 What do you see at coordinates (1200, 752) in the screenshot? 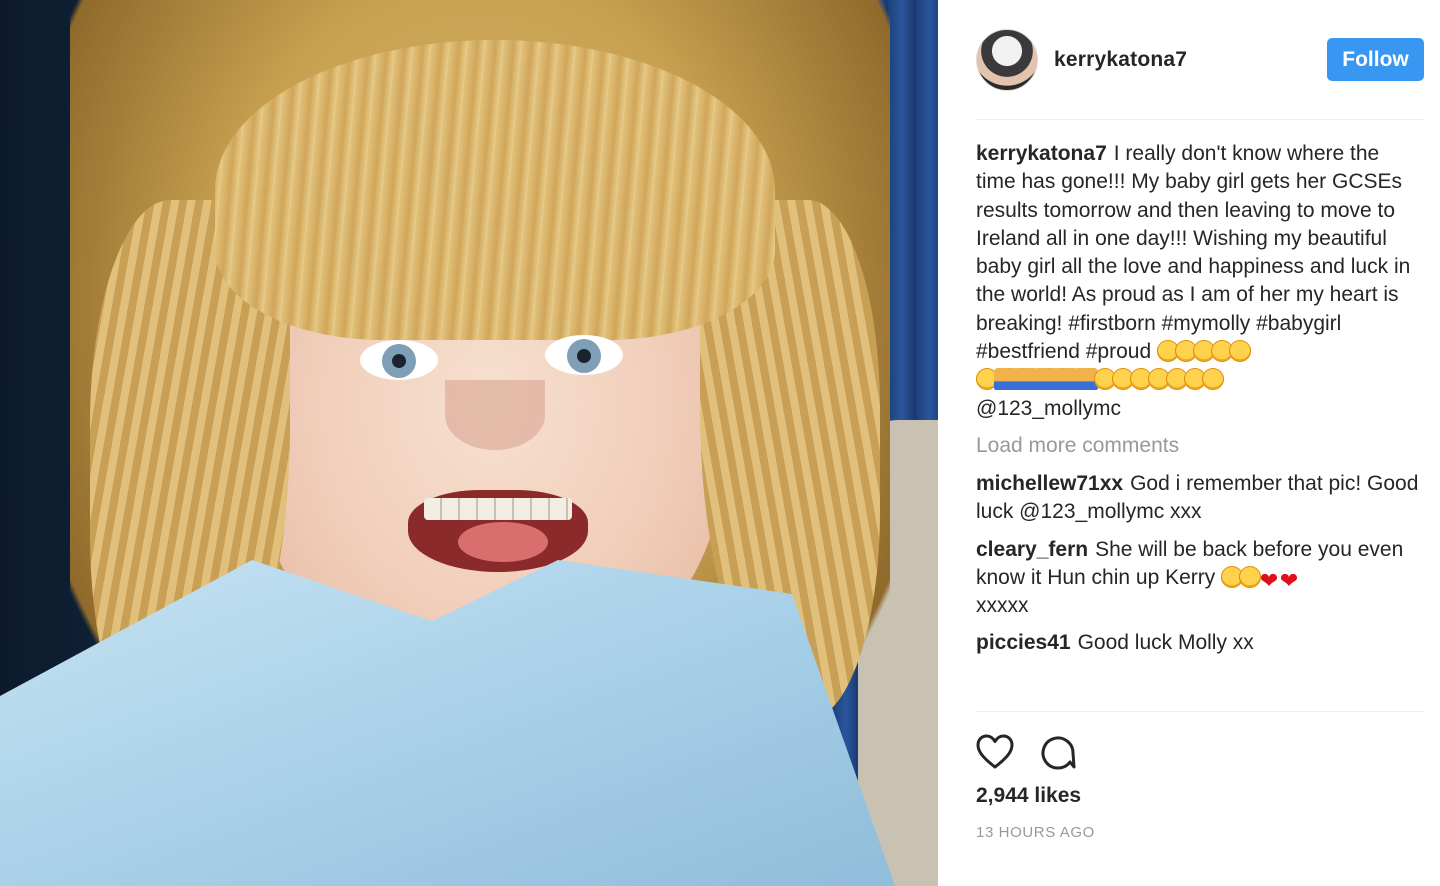
I see `action-bar` at bounding box center [1200, 752].